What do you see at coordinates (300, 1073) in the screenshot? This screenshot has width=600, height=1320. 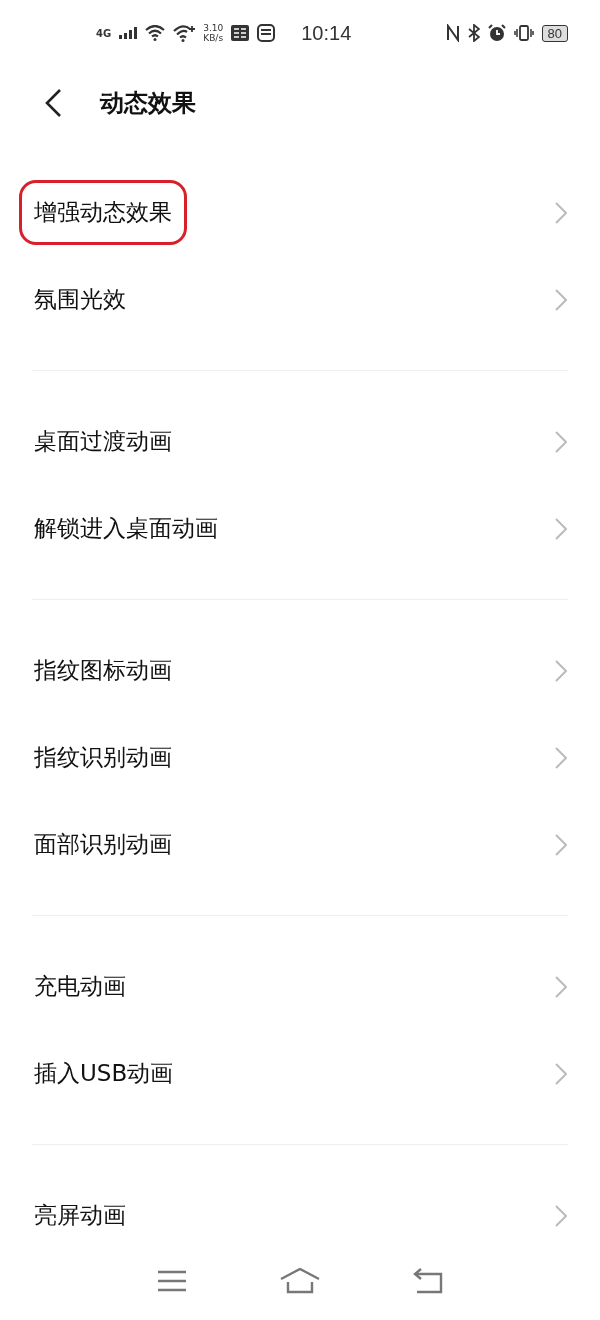 I see `settings-item: 插入USB动画` at bounding box center [300, 1073].